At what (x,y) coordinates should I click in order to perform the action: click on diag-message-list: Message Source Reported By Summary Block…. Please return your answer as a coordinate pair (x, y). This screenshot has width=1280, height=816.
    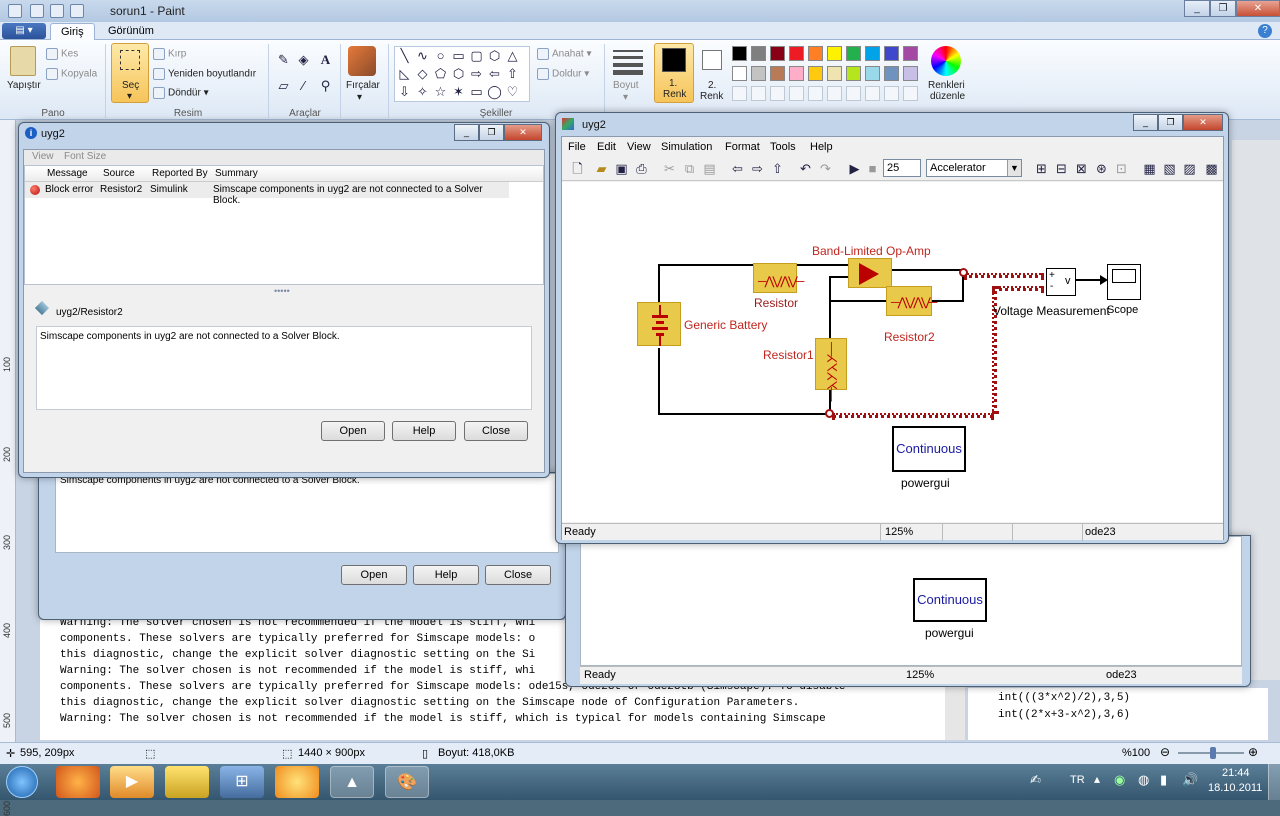
    Looking at the image, I should click on (284, 225).